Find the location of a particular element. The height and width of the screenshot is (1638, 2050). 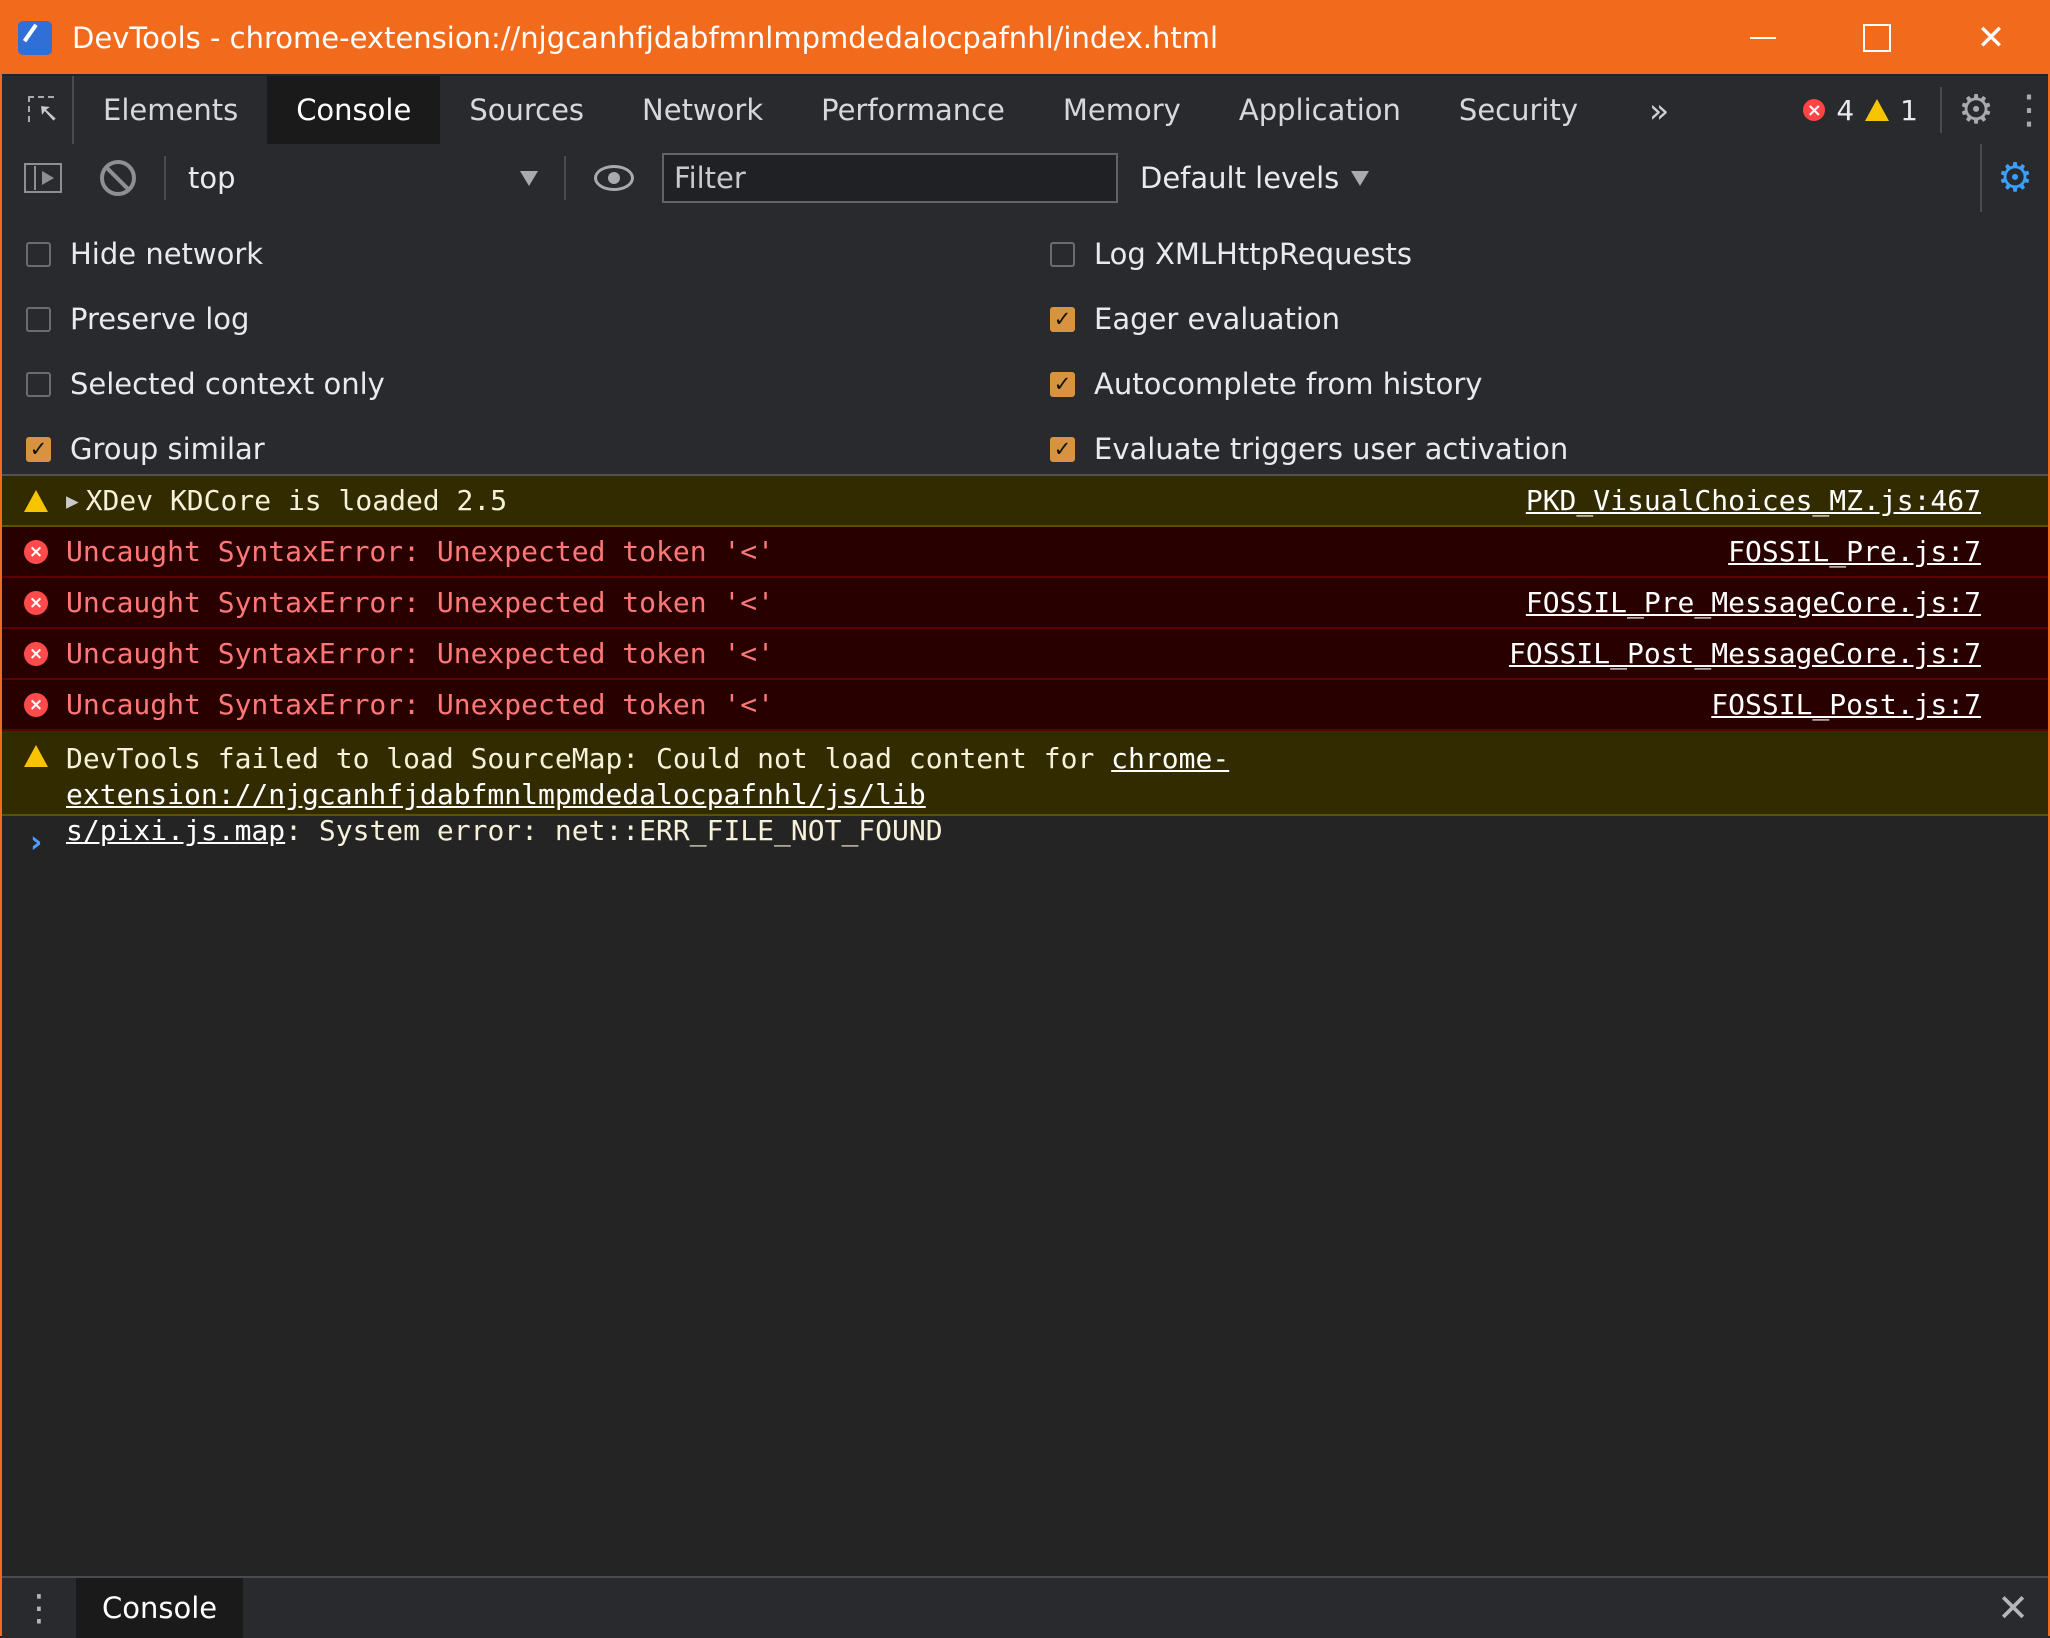

message-source-link: FOSSIL_Pre.js:7 is located at coordinates (1854, 551).